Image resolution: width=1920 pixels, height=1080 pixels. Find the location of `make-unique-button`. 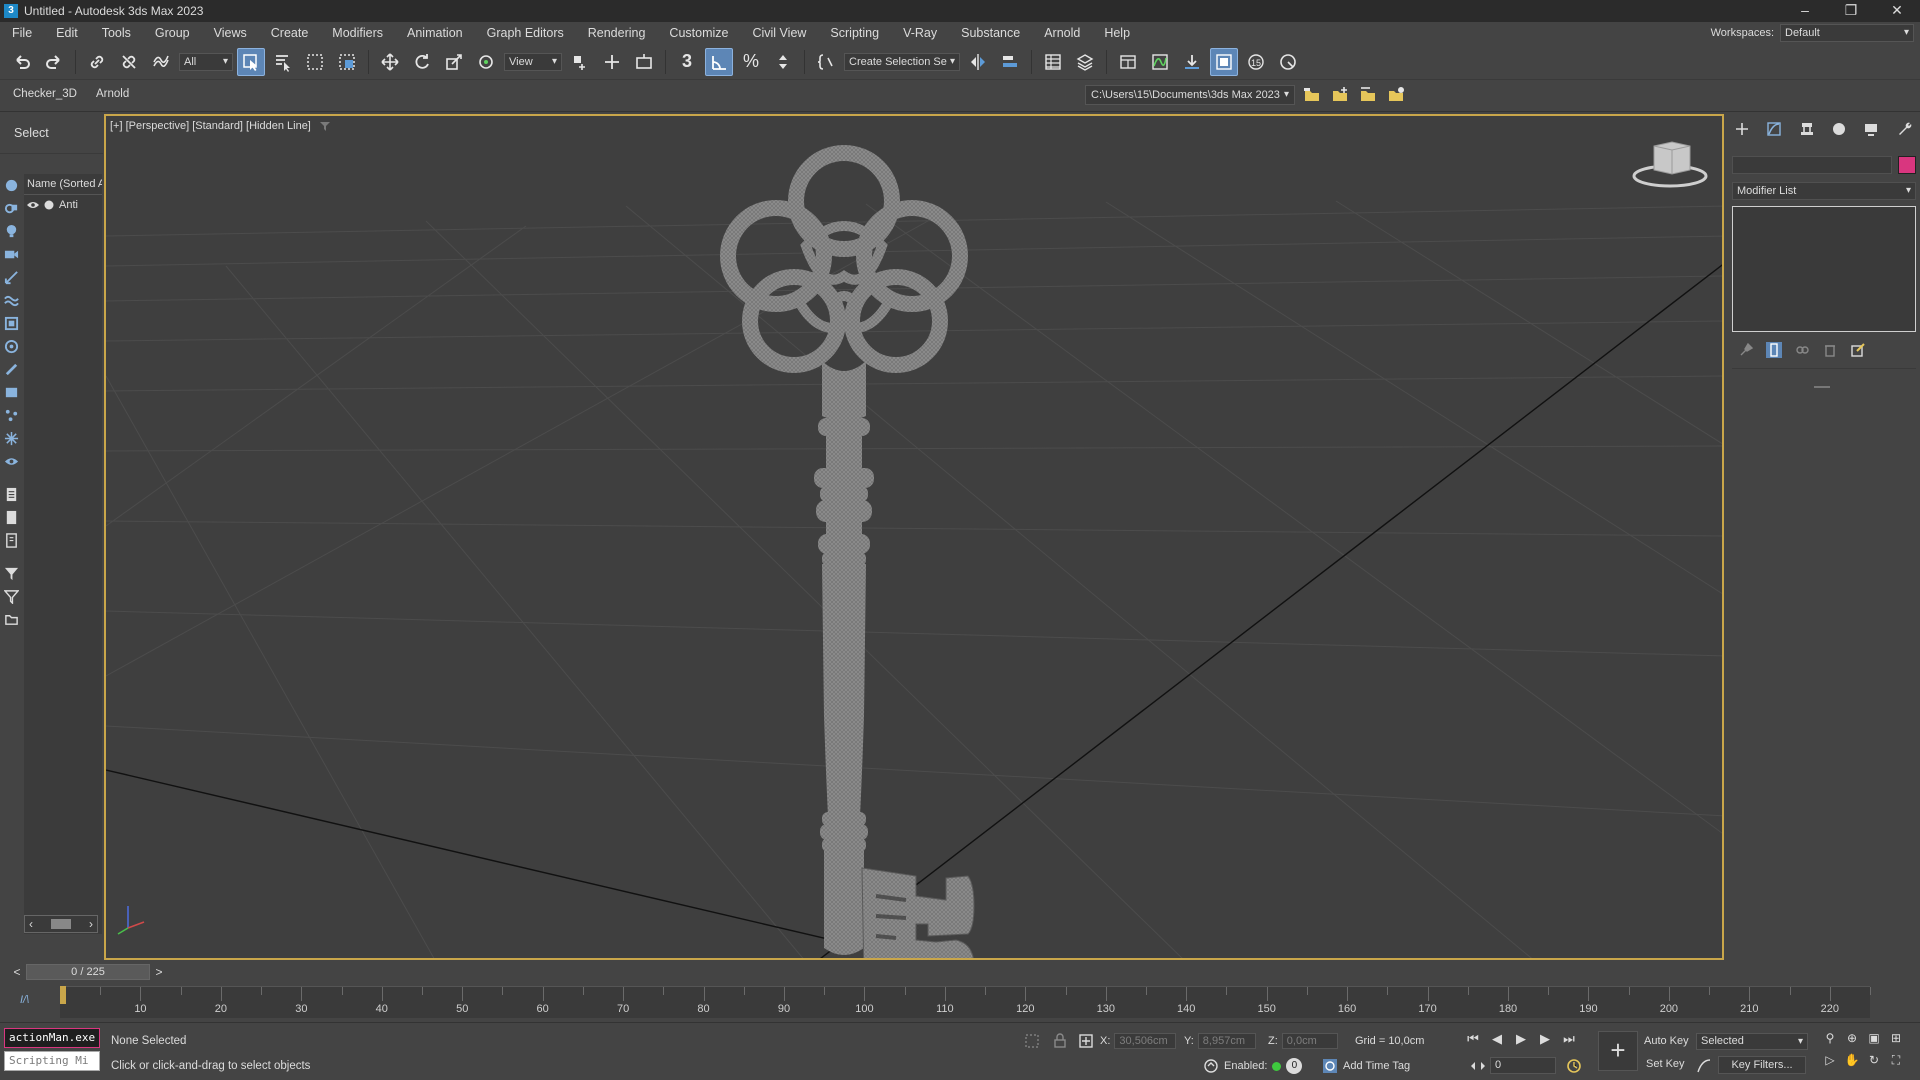

make-unique-button is located at coordinates (1802, 350).